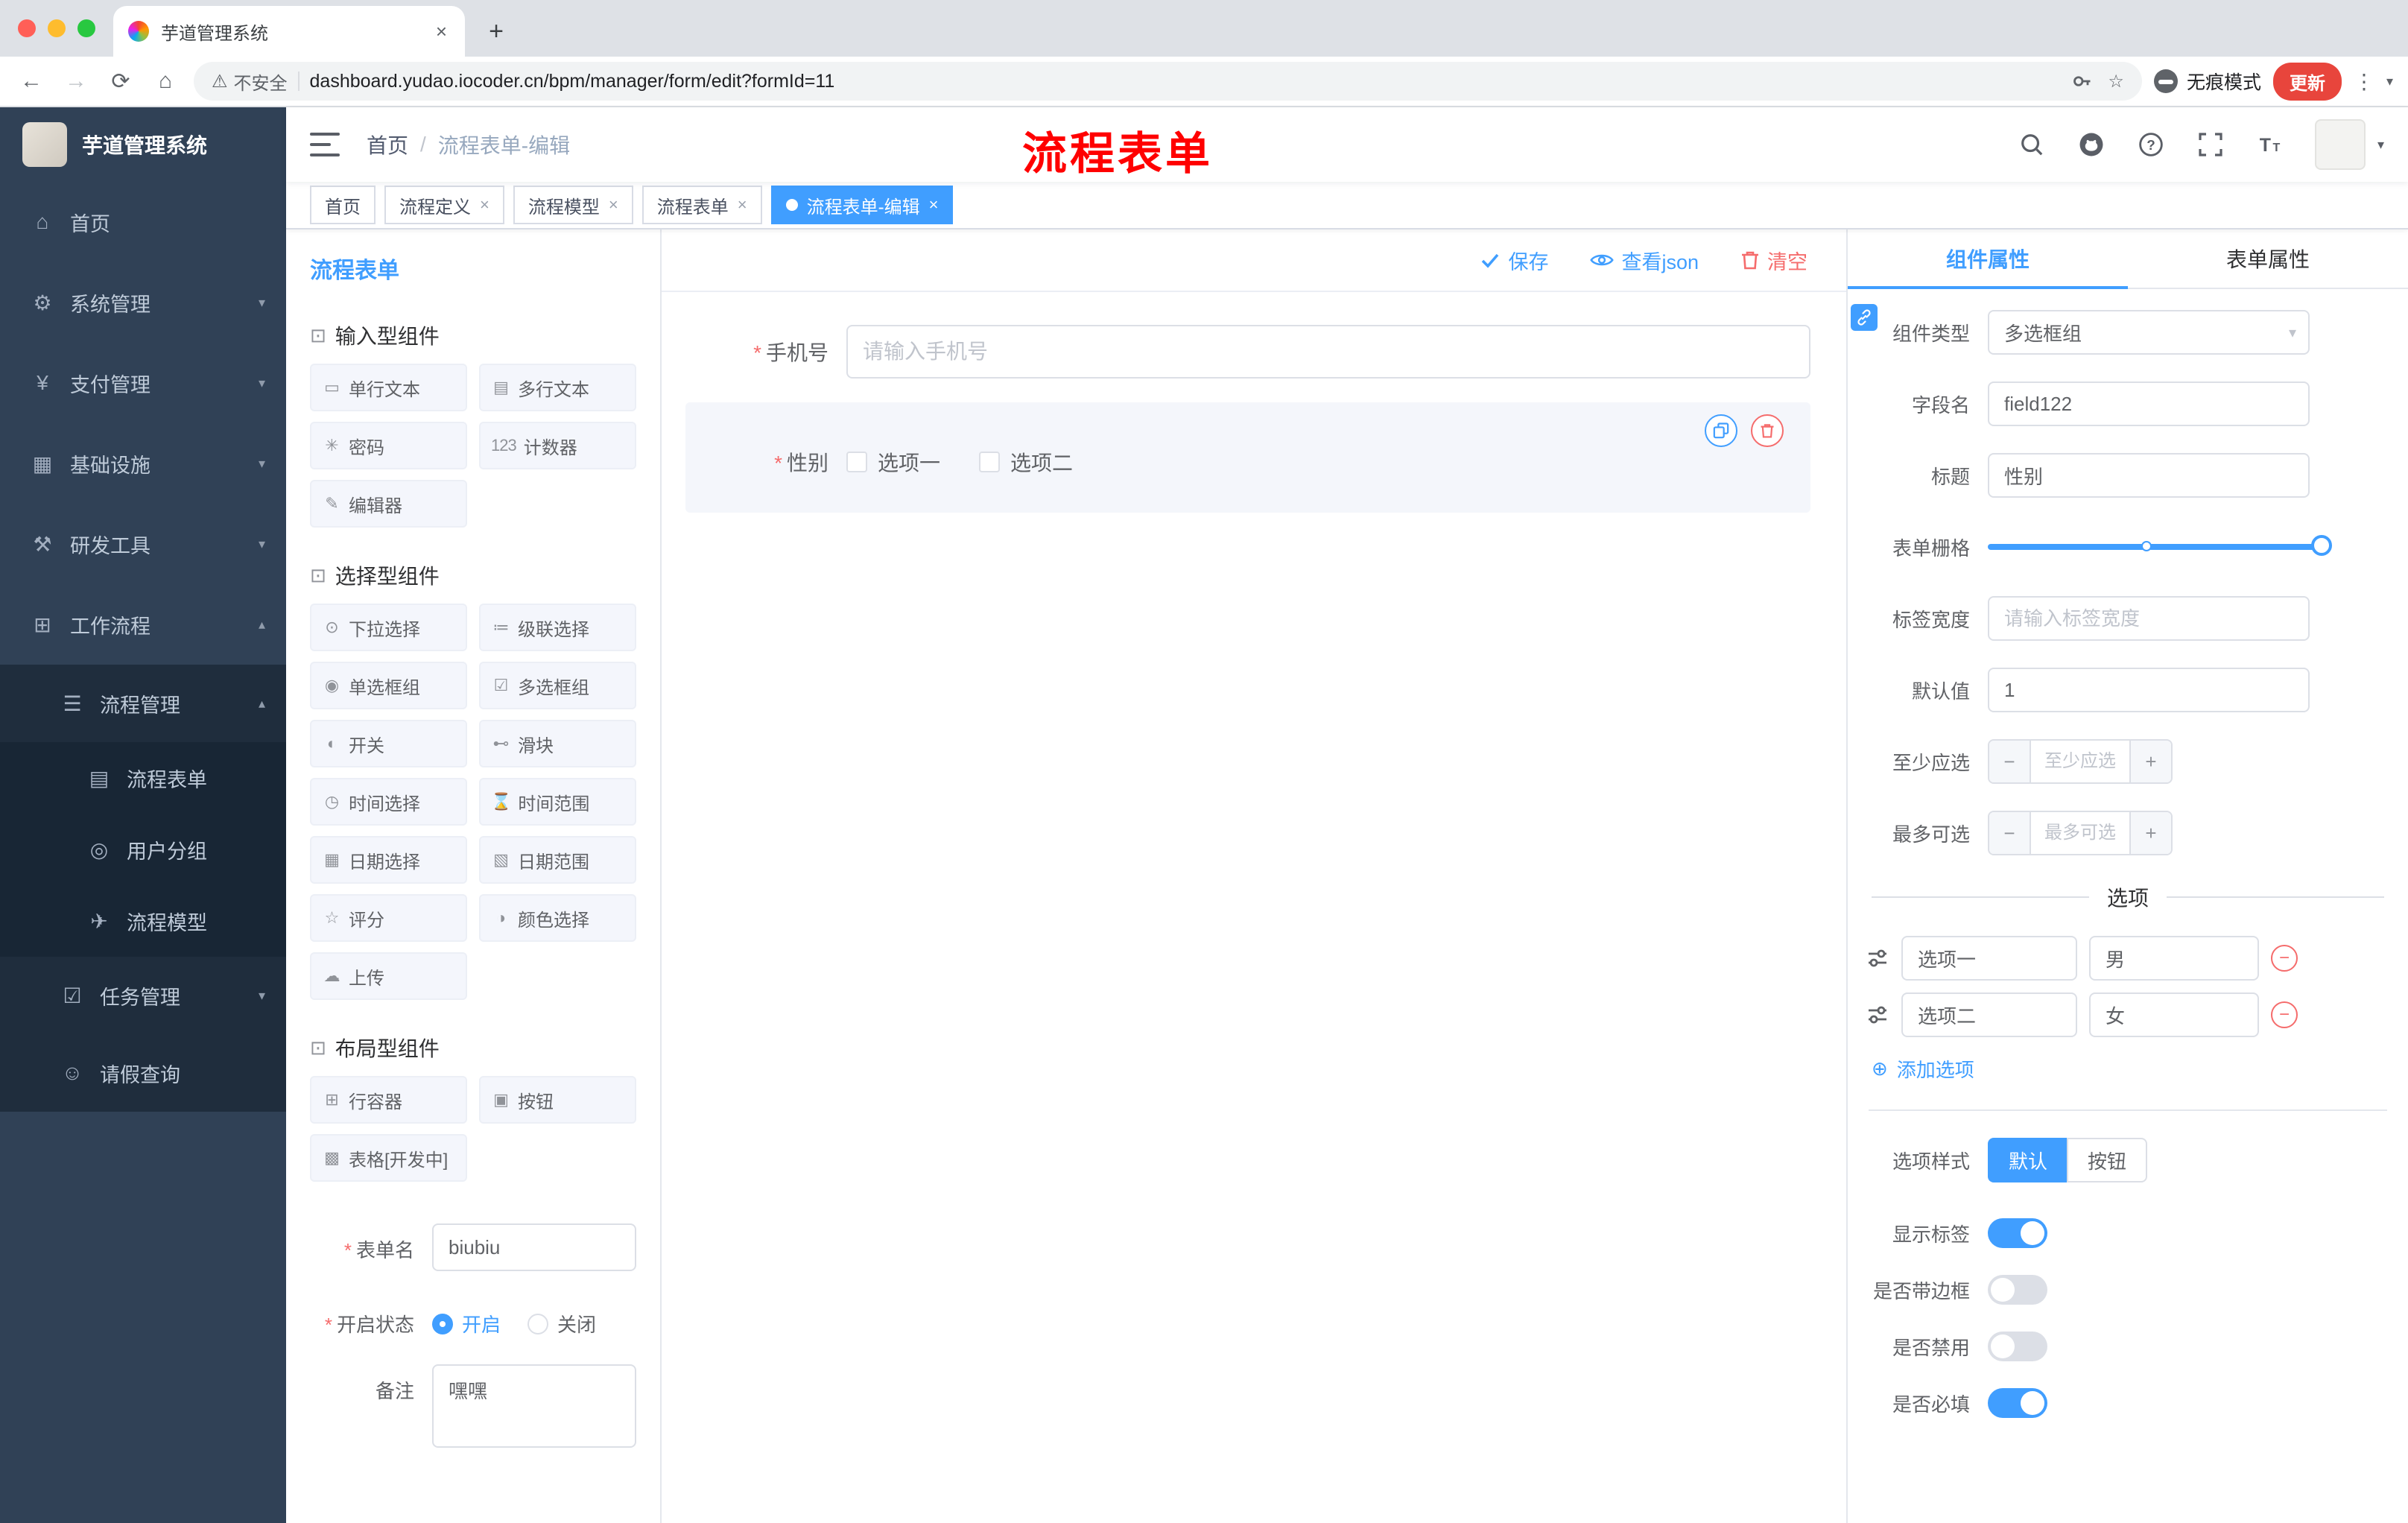 Image resolution: width=2408 pixels, height=1523 pixels. Describe the element at coordinates (143, 544) in the screenshot. I see `sidebar-item-devtools: ⚒ 研发工具 ▾` at that location.